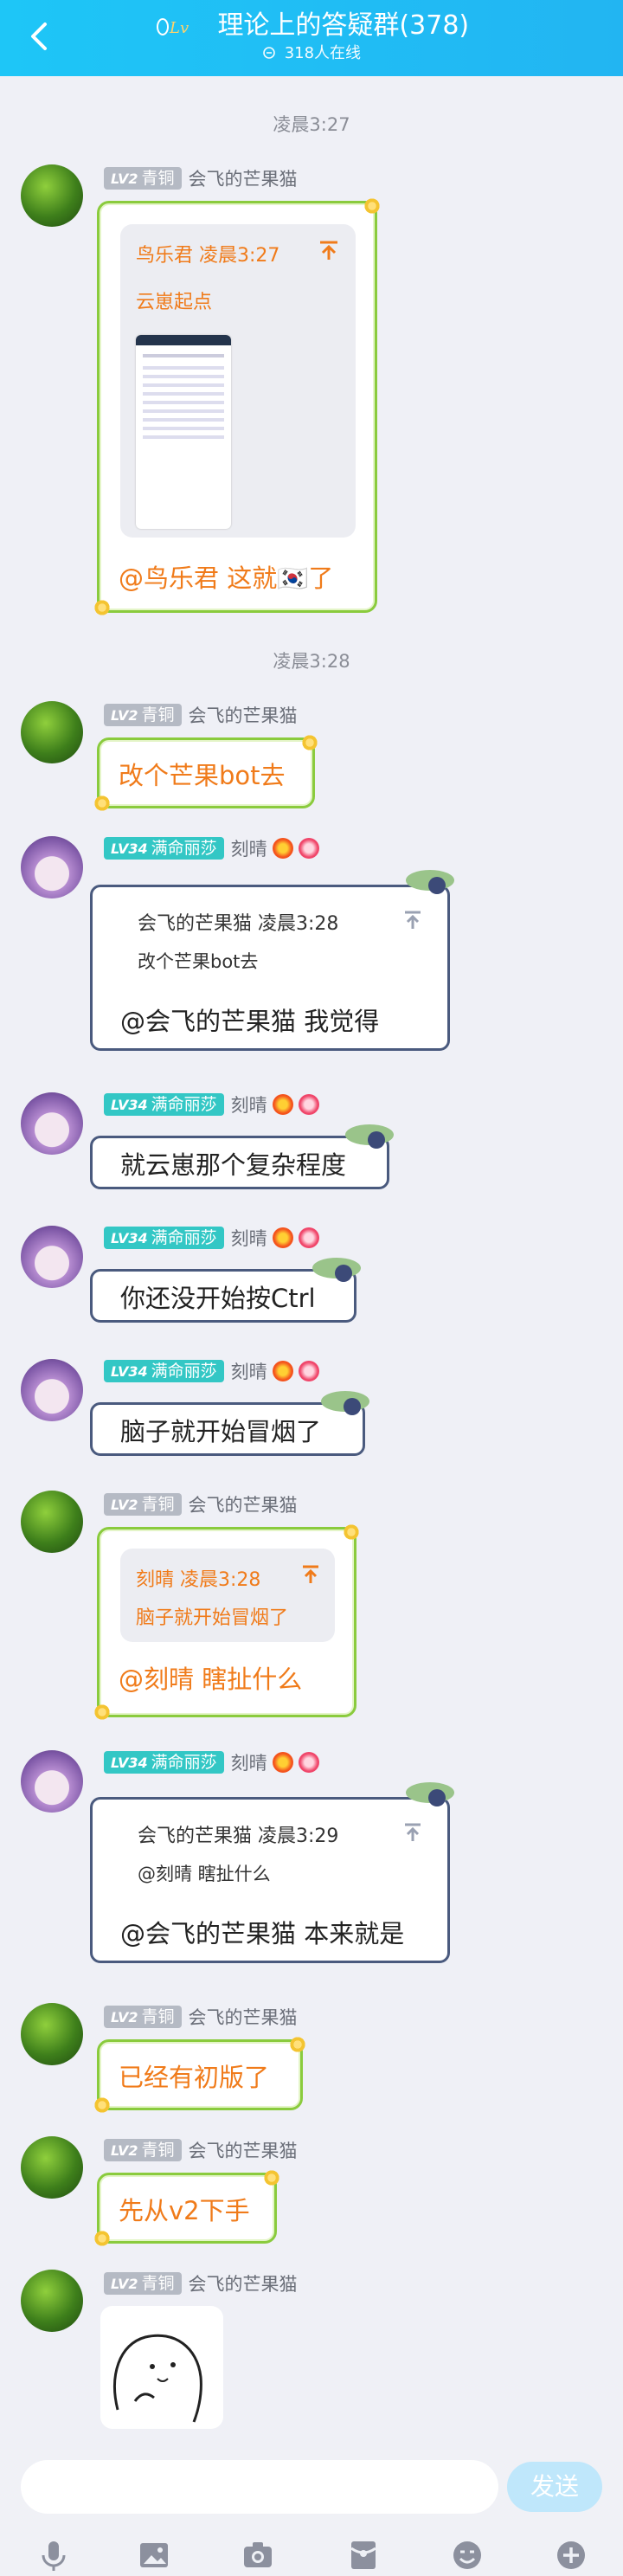 This screenshot has width=623, height=2576. I want to click on online-count-row: 318人在线, so click(311, 53).